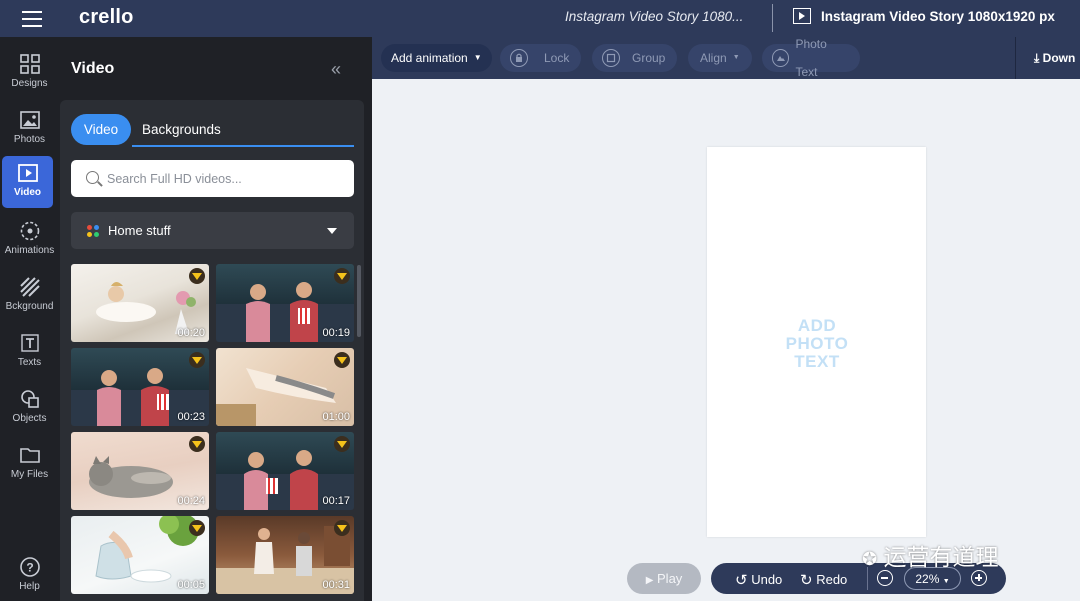  I want to click on photo-text-button: Photo Text, so click(811, 58).